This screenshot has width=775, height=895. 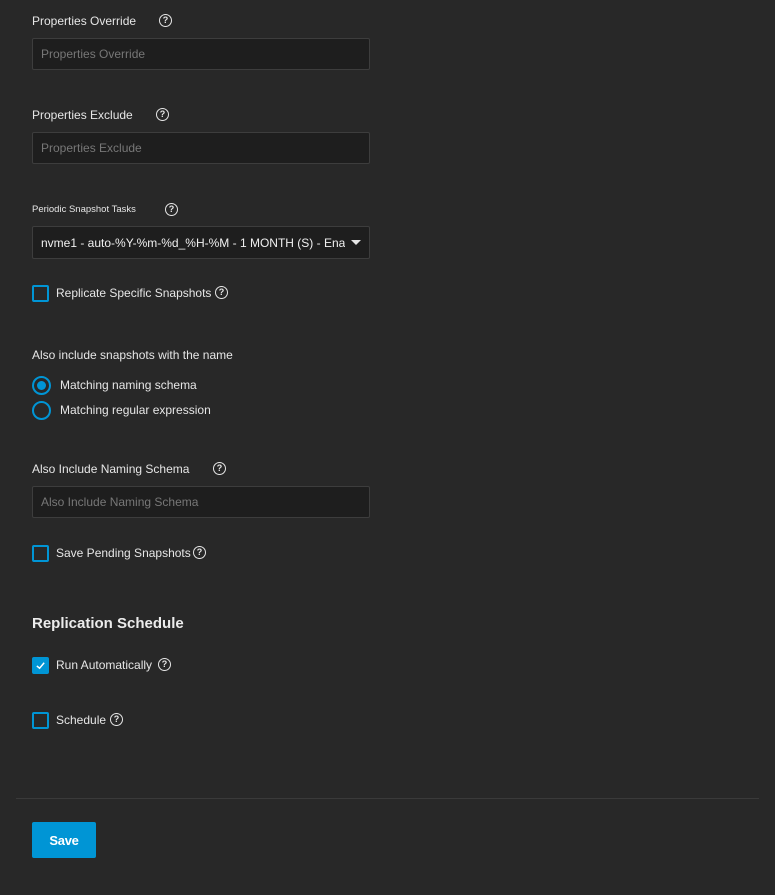 I want to click on properties-exclude-input, so click(x=201, y=148).